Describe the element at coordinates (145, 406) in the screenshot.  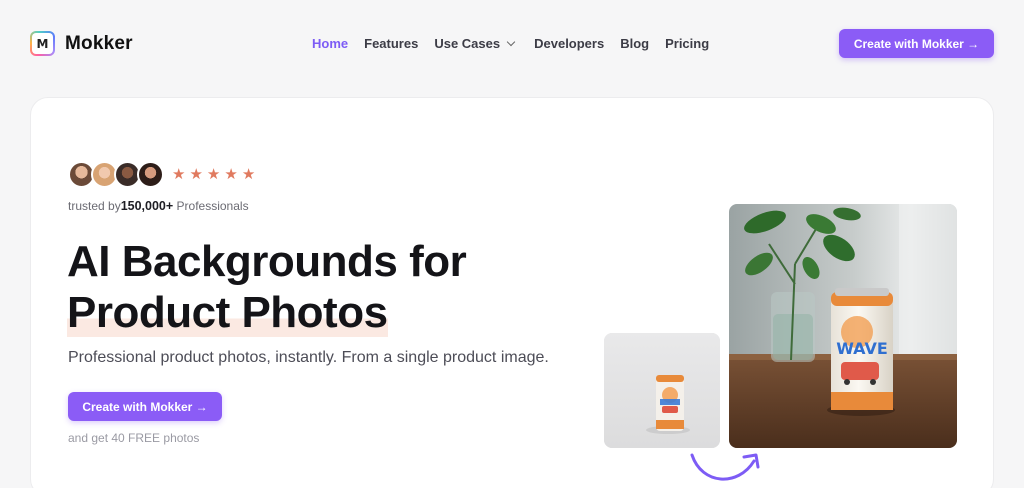
I see `hero-create-button: Create with Mokker →` at that location.